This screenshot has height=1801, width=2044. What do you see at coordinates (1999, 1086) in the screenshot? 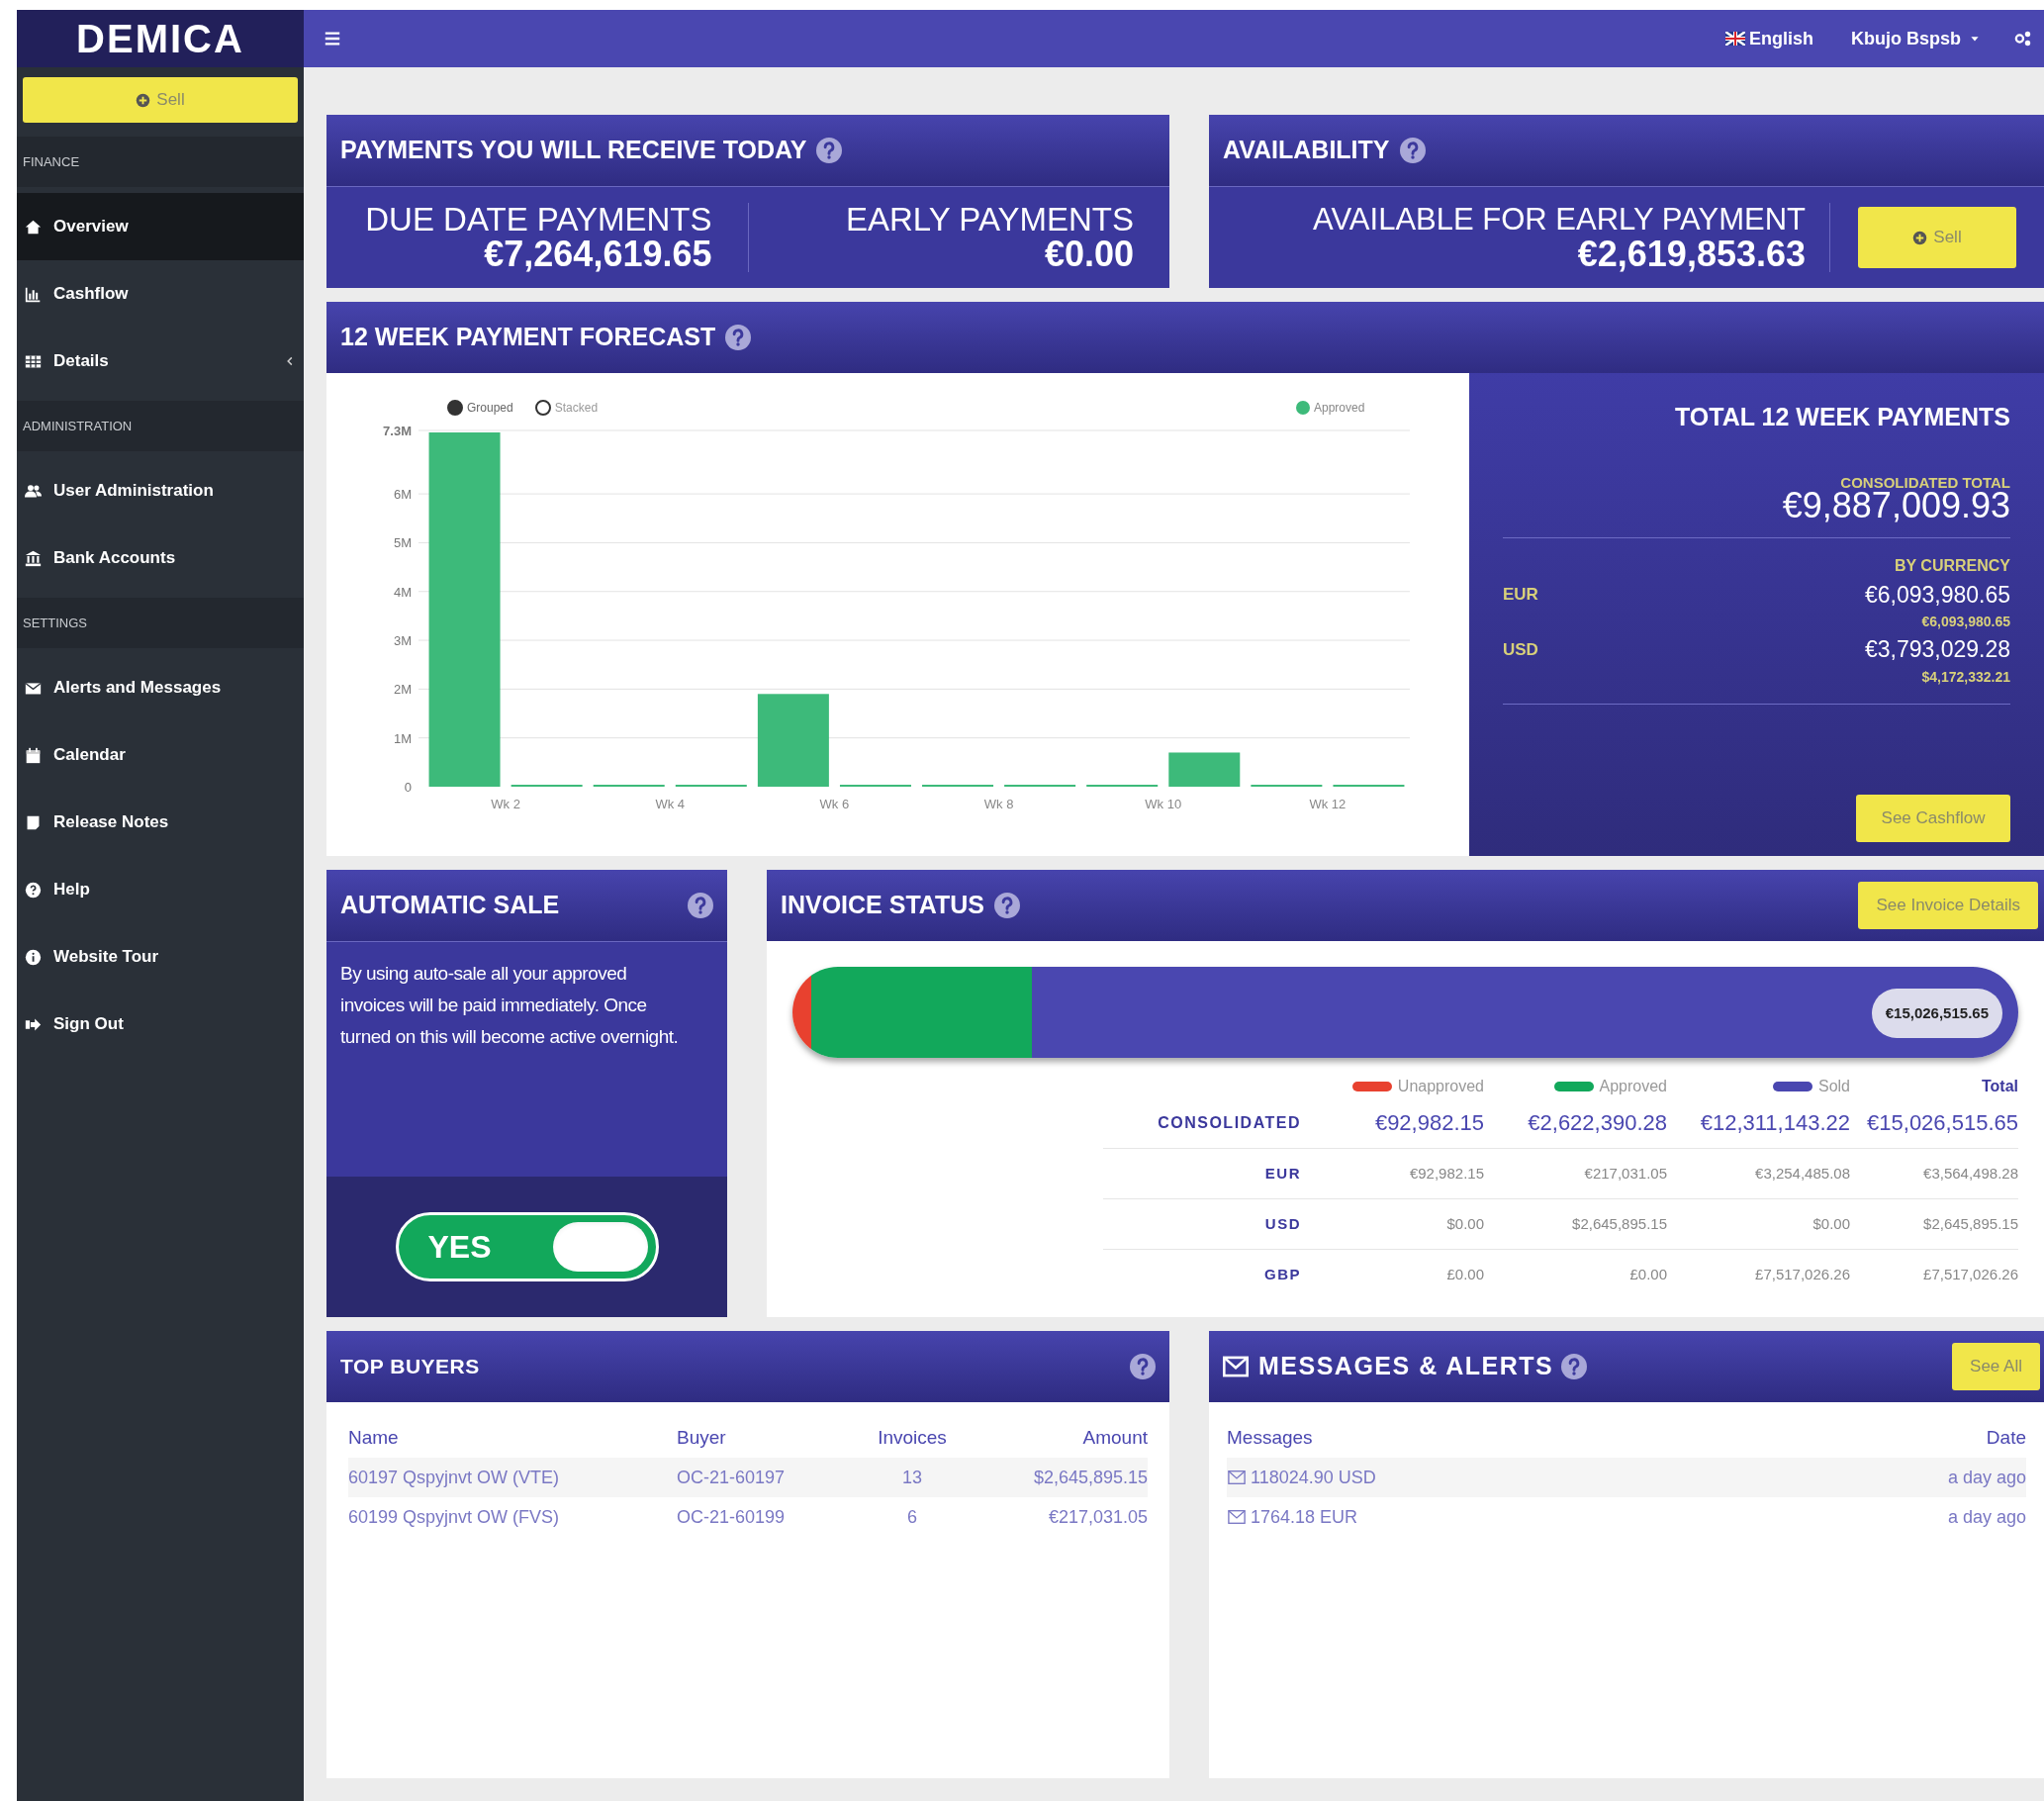
I see `column-header: Total` at bounding box center [1999, 1086].